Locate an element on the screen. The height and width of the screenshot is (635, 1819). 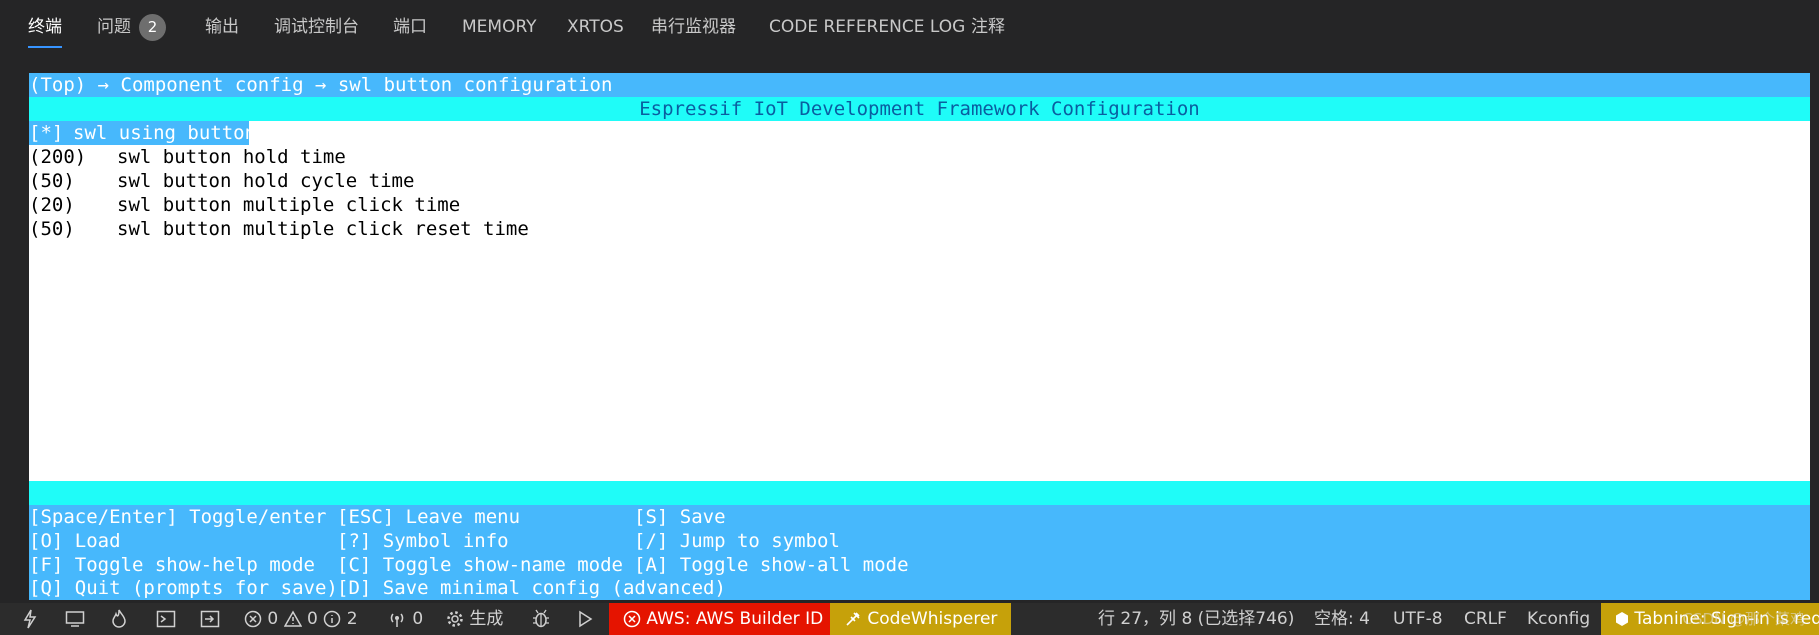
upload-icon is located at coordinates (210, 619).